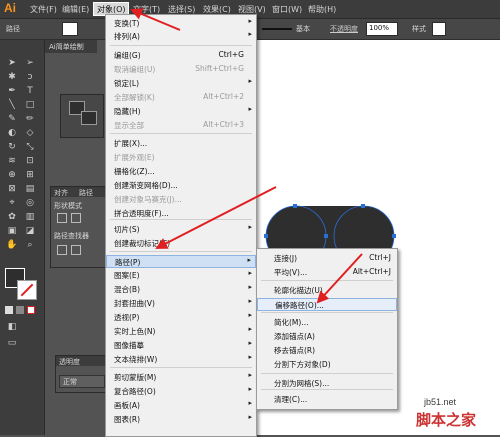  What do you see at coordinates (446, 420) in the screenshot?
I see `watermark-name: 脚本之家` at bounding box center [446, 420].